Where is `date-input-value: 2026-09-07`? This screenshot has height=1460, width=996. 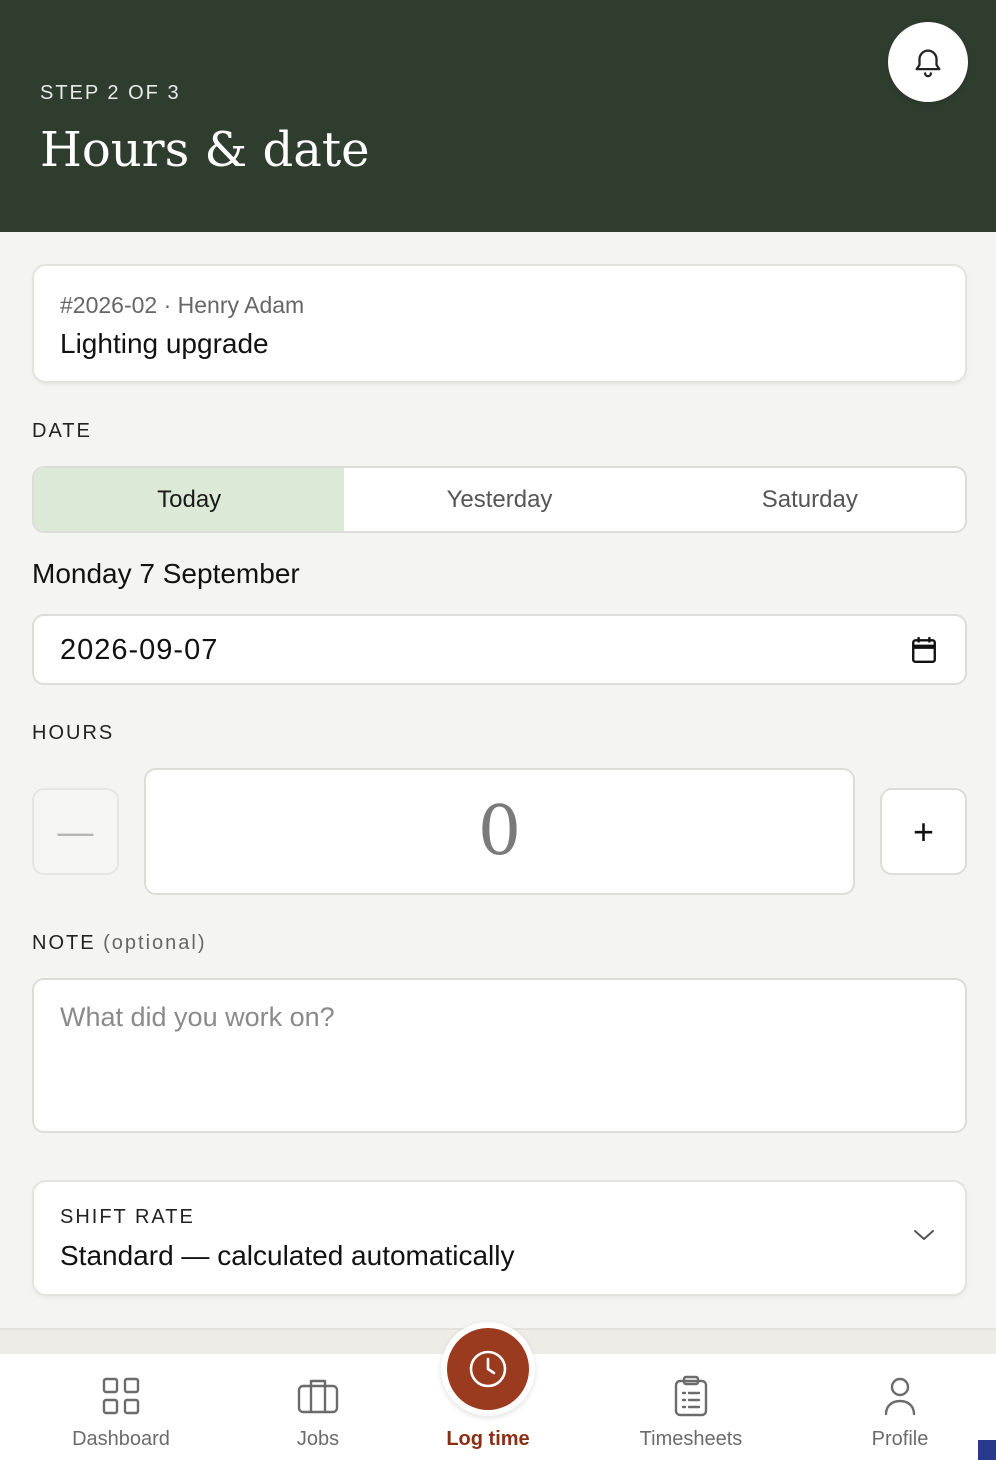 date-input-value: 2026-09-07 is located at coordinates (139, 650).